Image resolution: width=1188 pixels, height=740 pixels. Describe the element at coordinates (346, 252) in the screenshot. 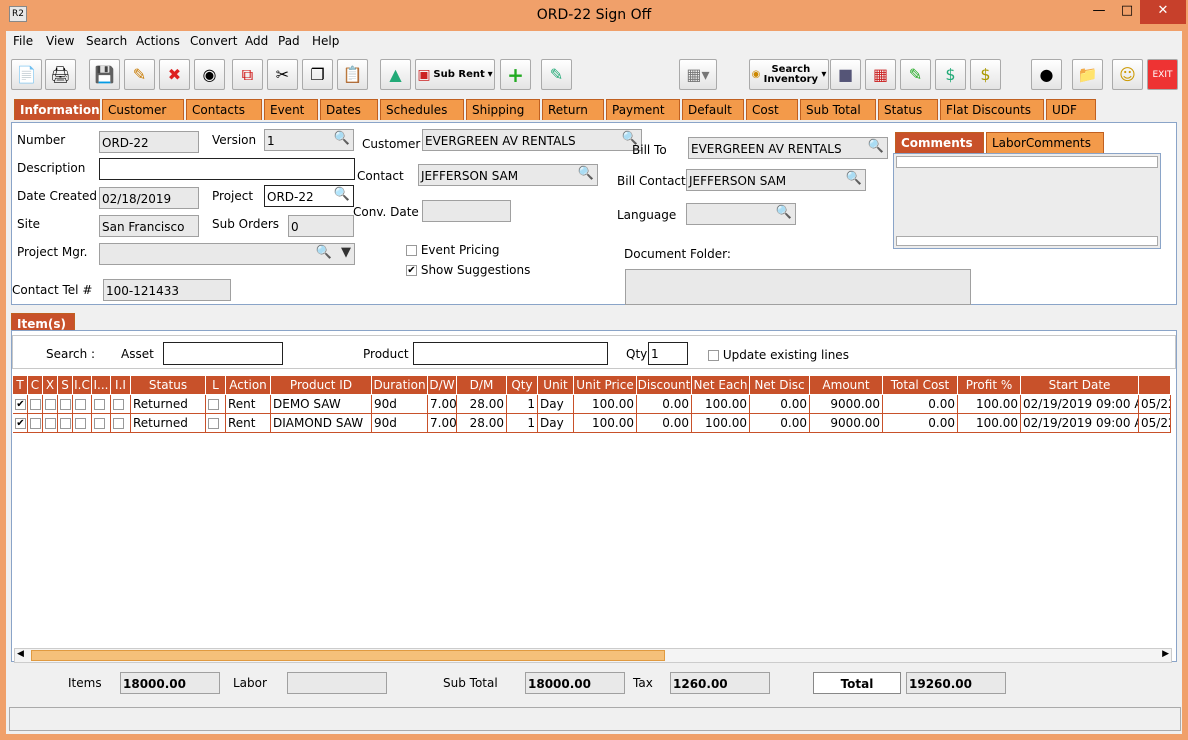

I see `chevron-down-icon: ▼` at that location.